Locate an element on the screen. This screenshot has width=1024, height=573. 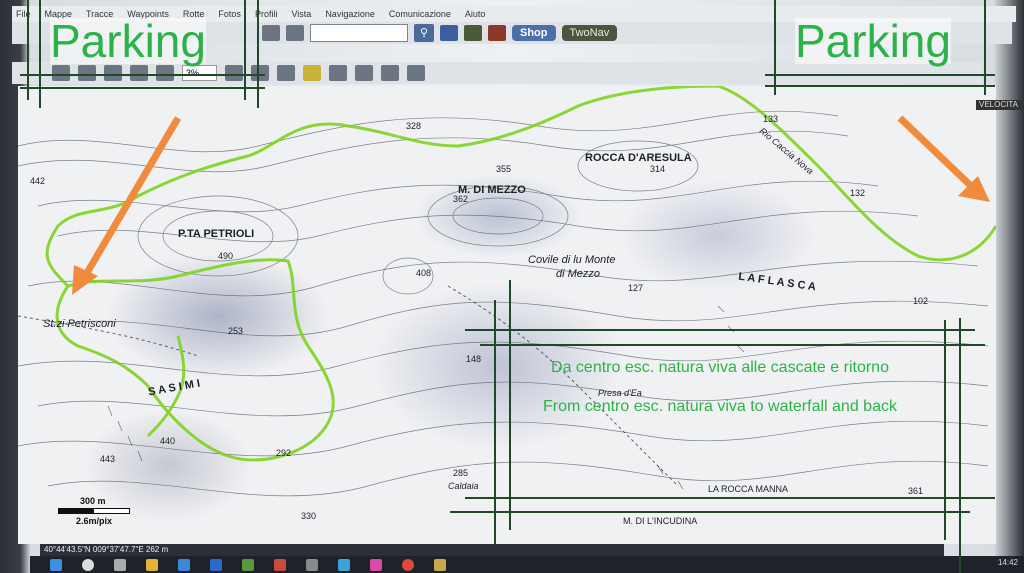
parking-label-left: Parking is located at coordinates (128, 41).